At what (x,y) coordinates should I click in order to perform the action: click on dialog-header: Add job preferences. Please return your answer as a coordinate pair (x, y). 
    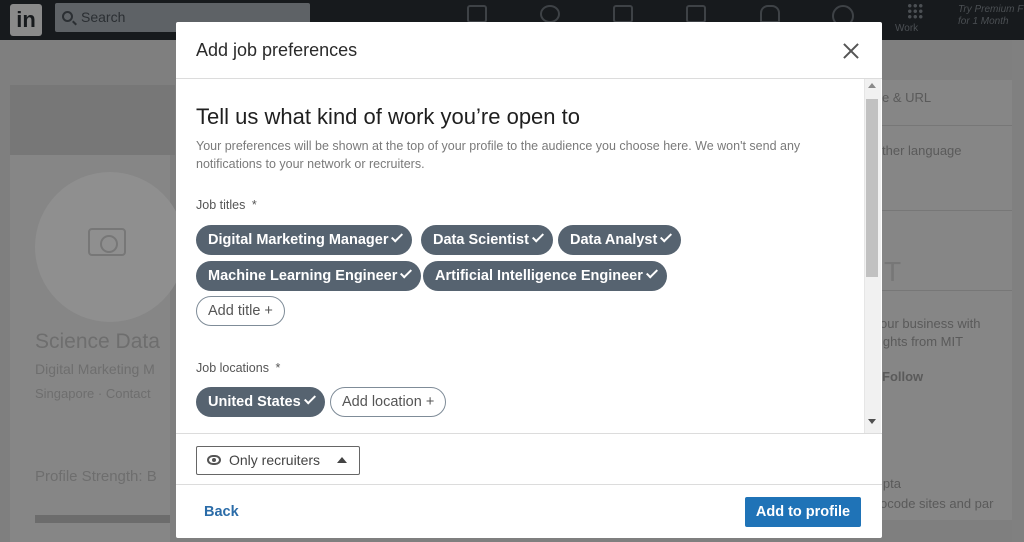
    Looking at the image, I should click on (529, 50).